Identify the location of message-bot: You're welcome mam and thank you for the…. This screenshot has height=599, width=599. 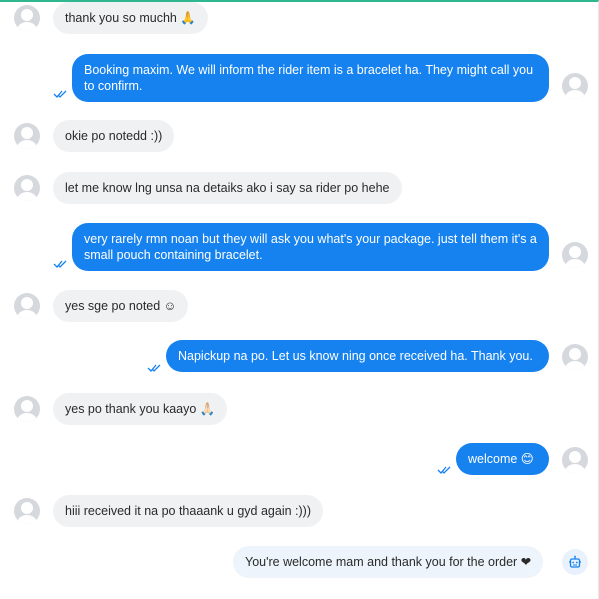
(388, 562).